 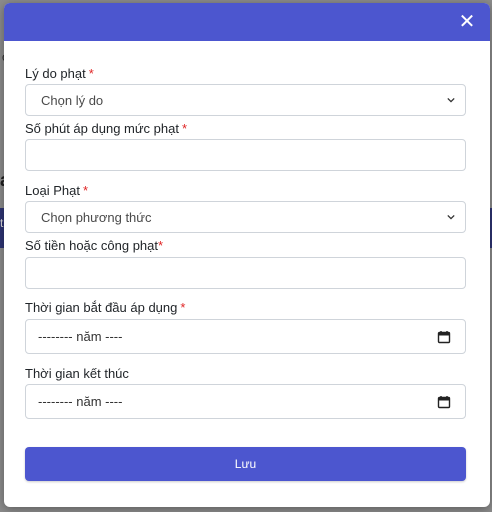 I want to click on close-icon: ✕, so click(x=467, y=21).